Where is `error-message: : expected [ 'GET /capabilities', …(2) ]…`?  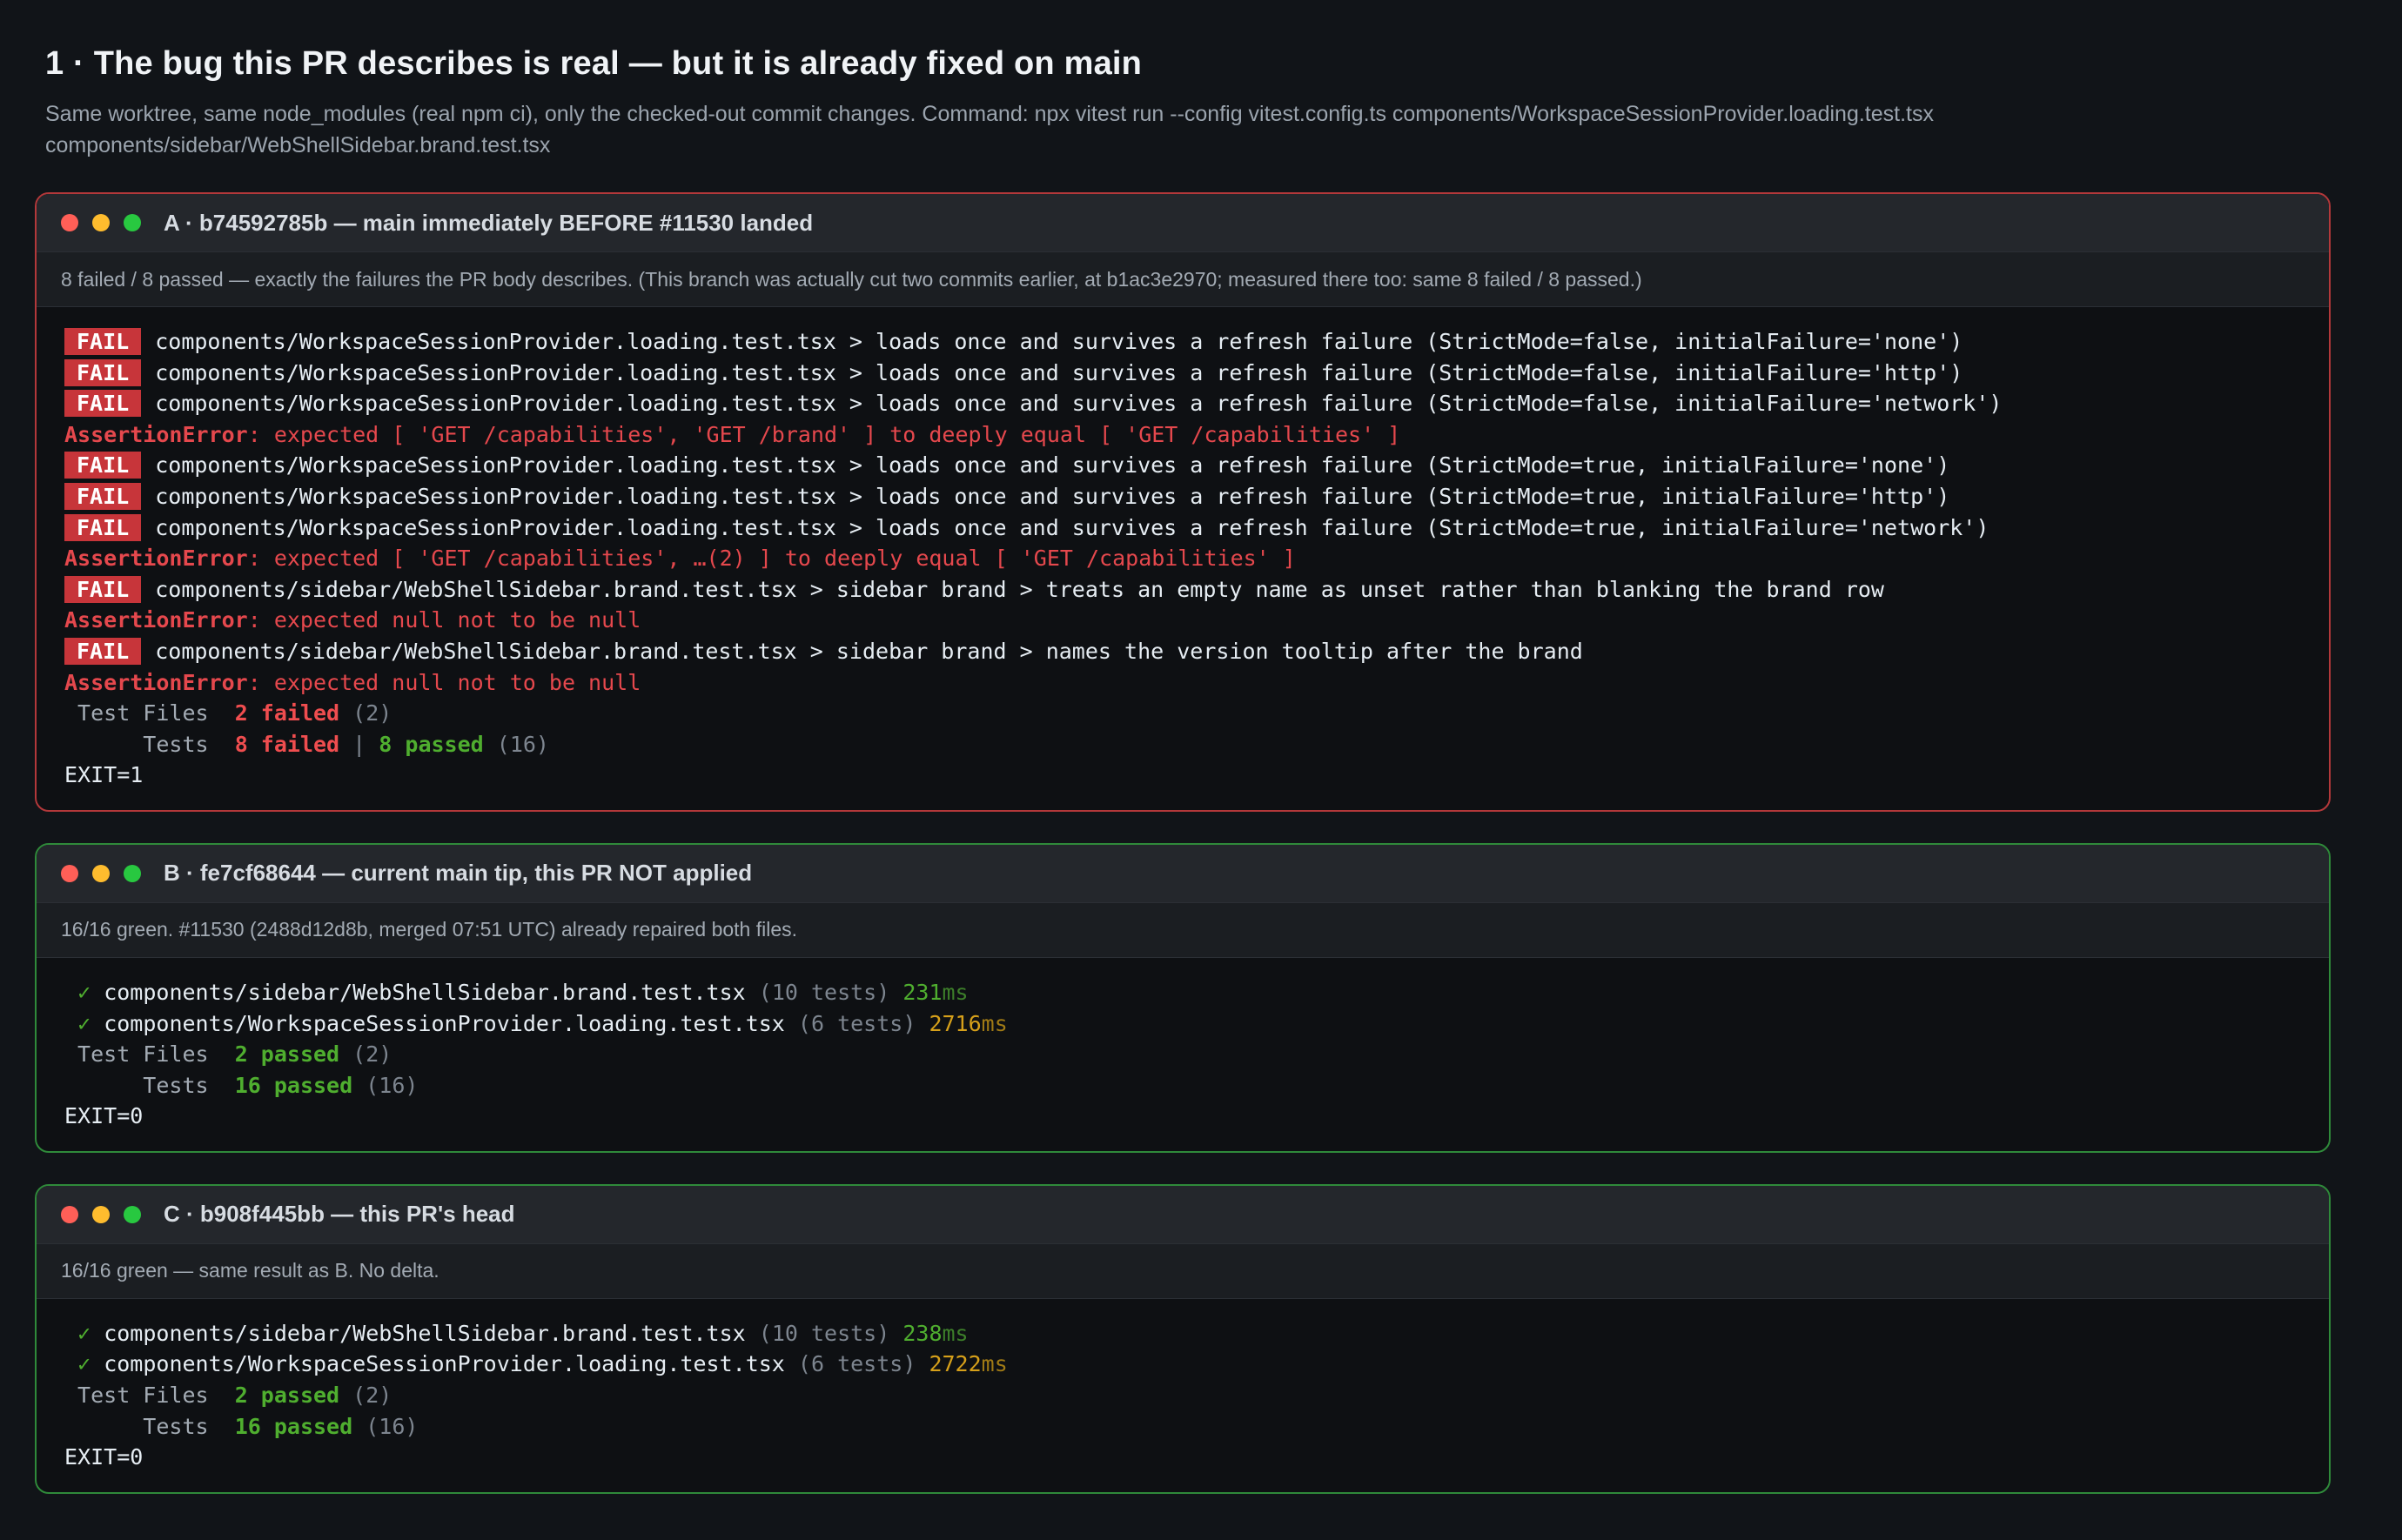 error-message: : expected [ 'GET /capabilities', …(2) ]… is located at coordinates (771, 559).